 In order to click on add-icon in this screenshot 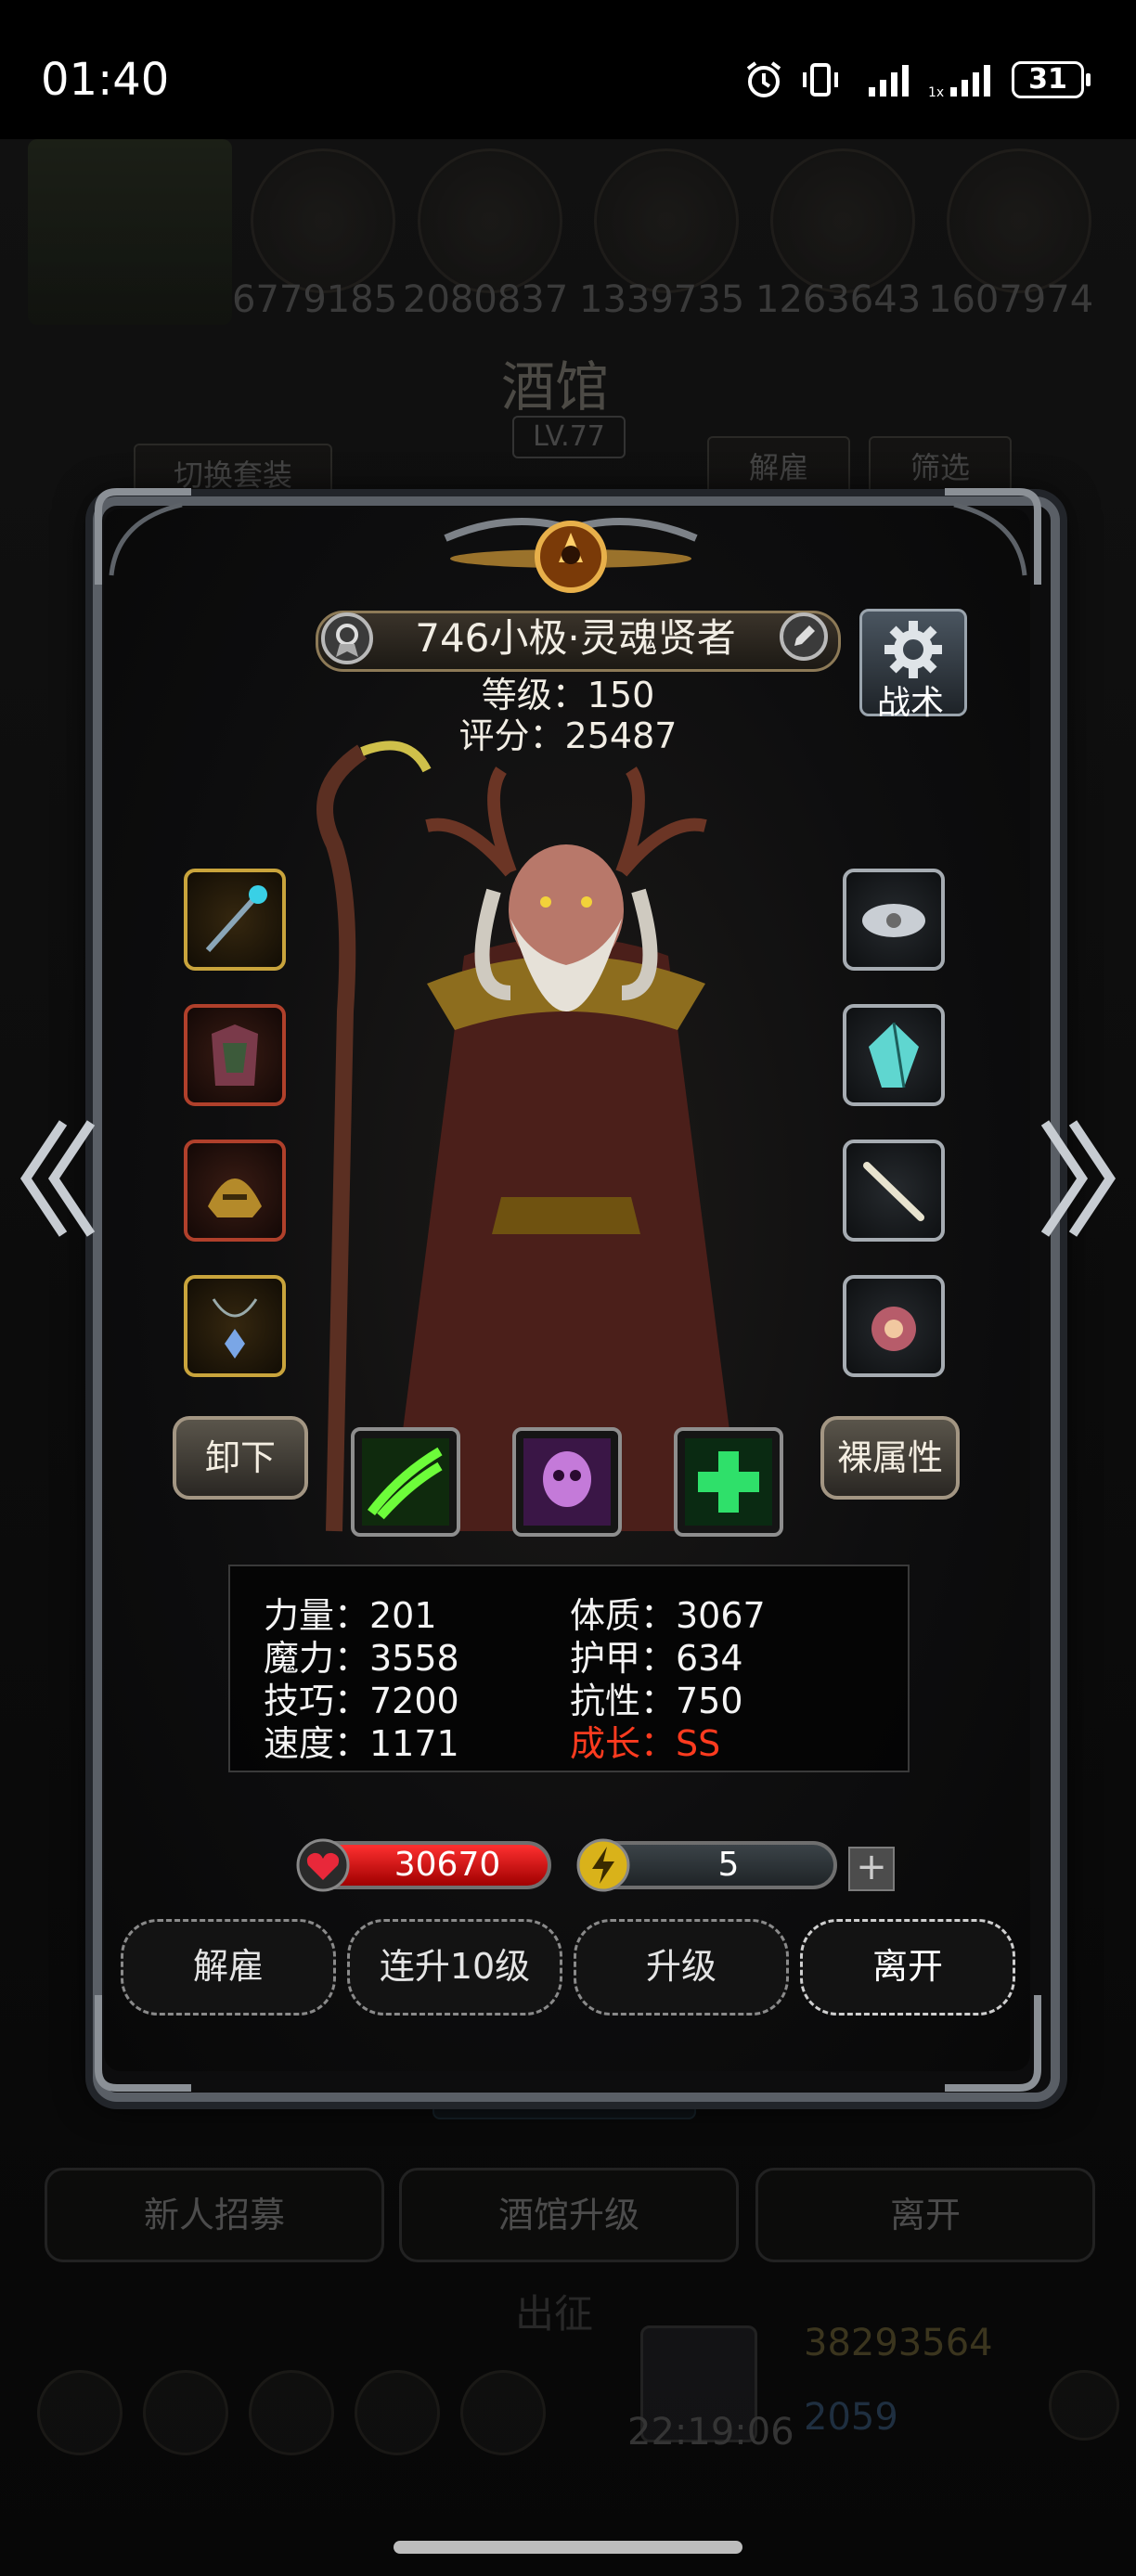, I will do `click(1084, 2406)`.